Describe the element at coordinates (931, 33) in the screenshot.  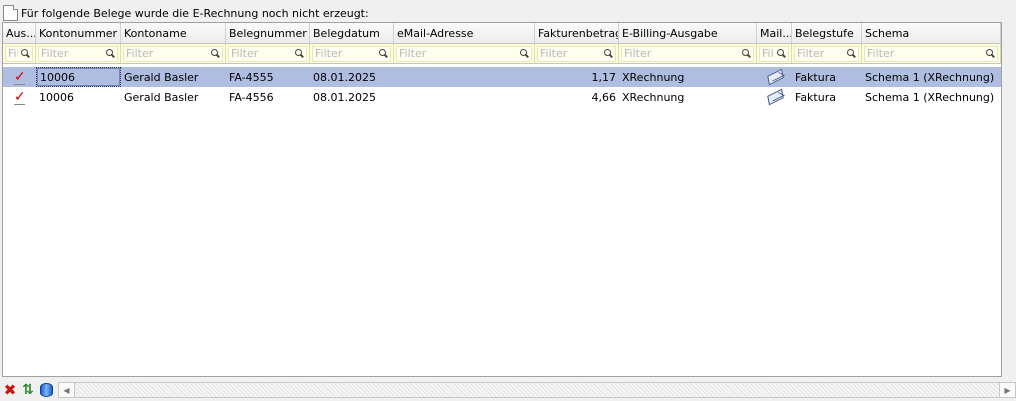
I see `col-header-schema: Schema` at that location.